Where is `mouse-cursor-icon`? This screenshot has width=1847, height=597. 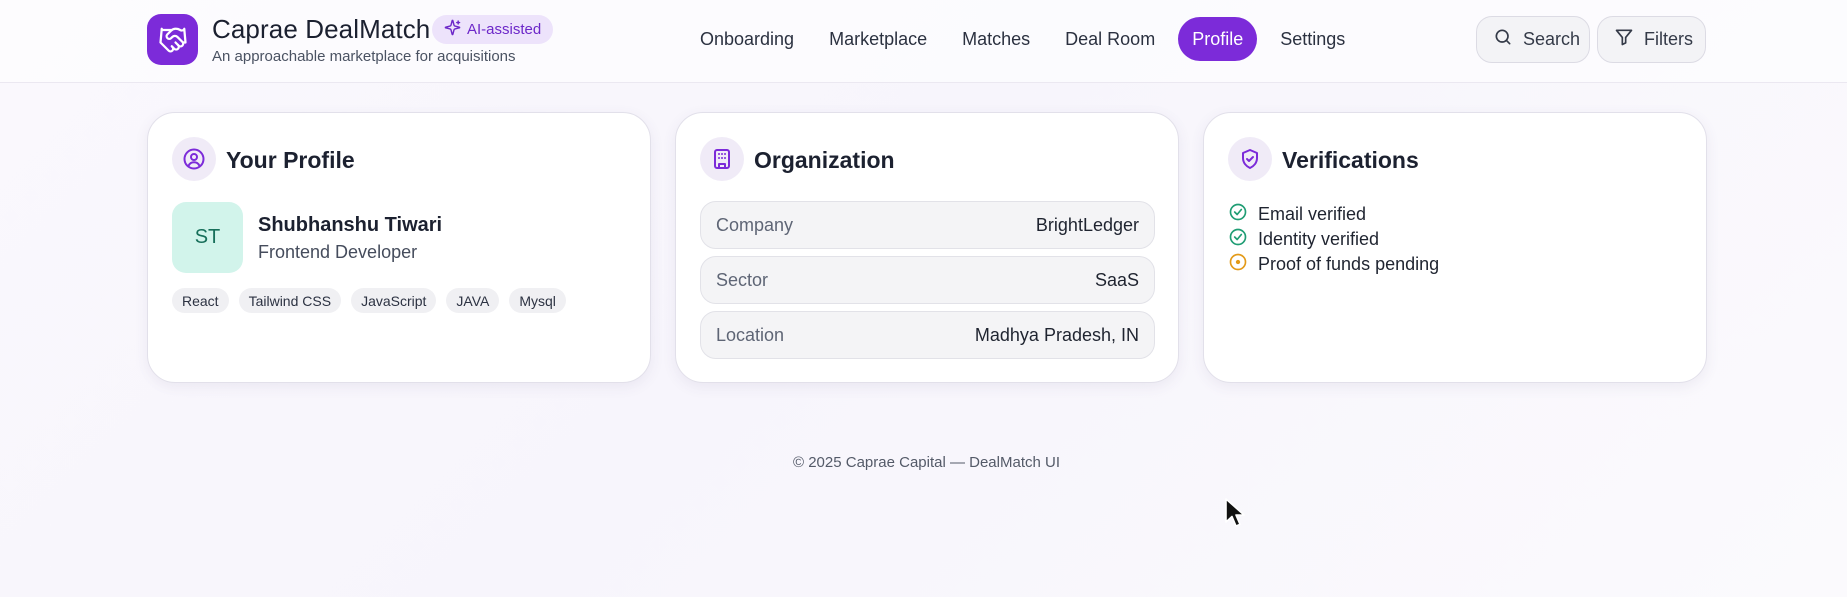
mouse-cursor-icon is located at coordinates (1236, 515).